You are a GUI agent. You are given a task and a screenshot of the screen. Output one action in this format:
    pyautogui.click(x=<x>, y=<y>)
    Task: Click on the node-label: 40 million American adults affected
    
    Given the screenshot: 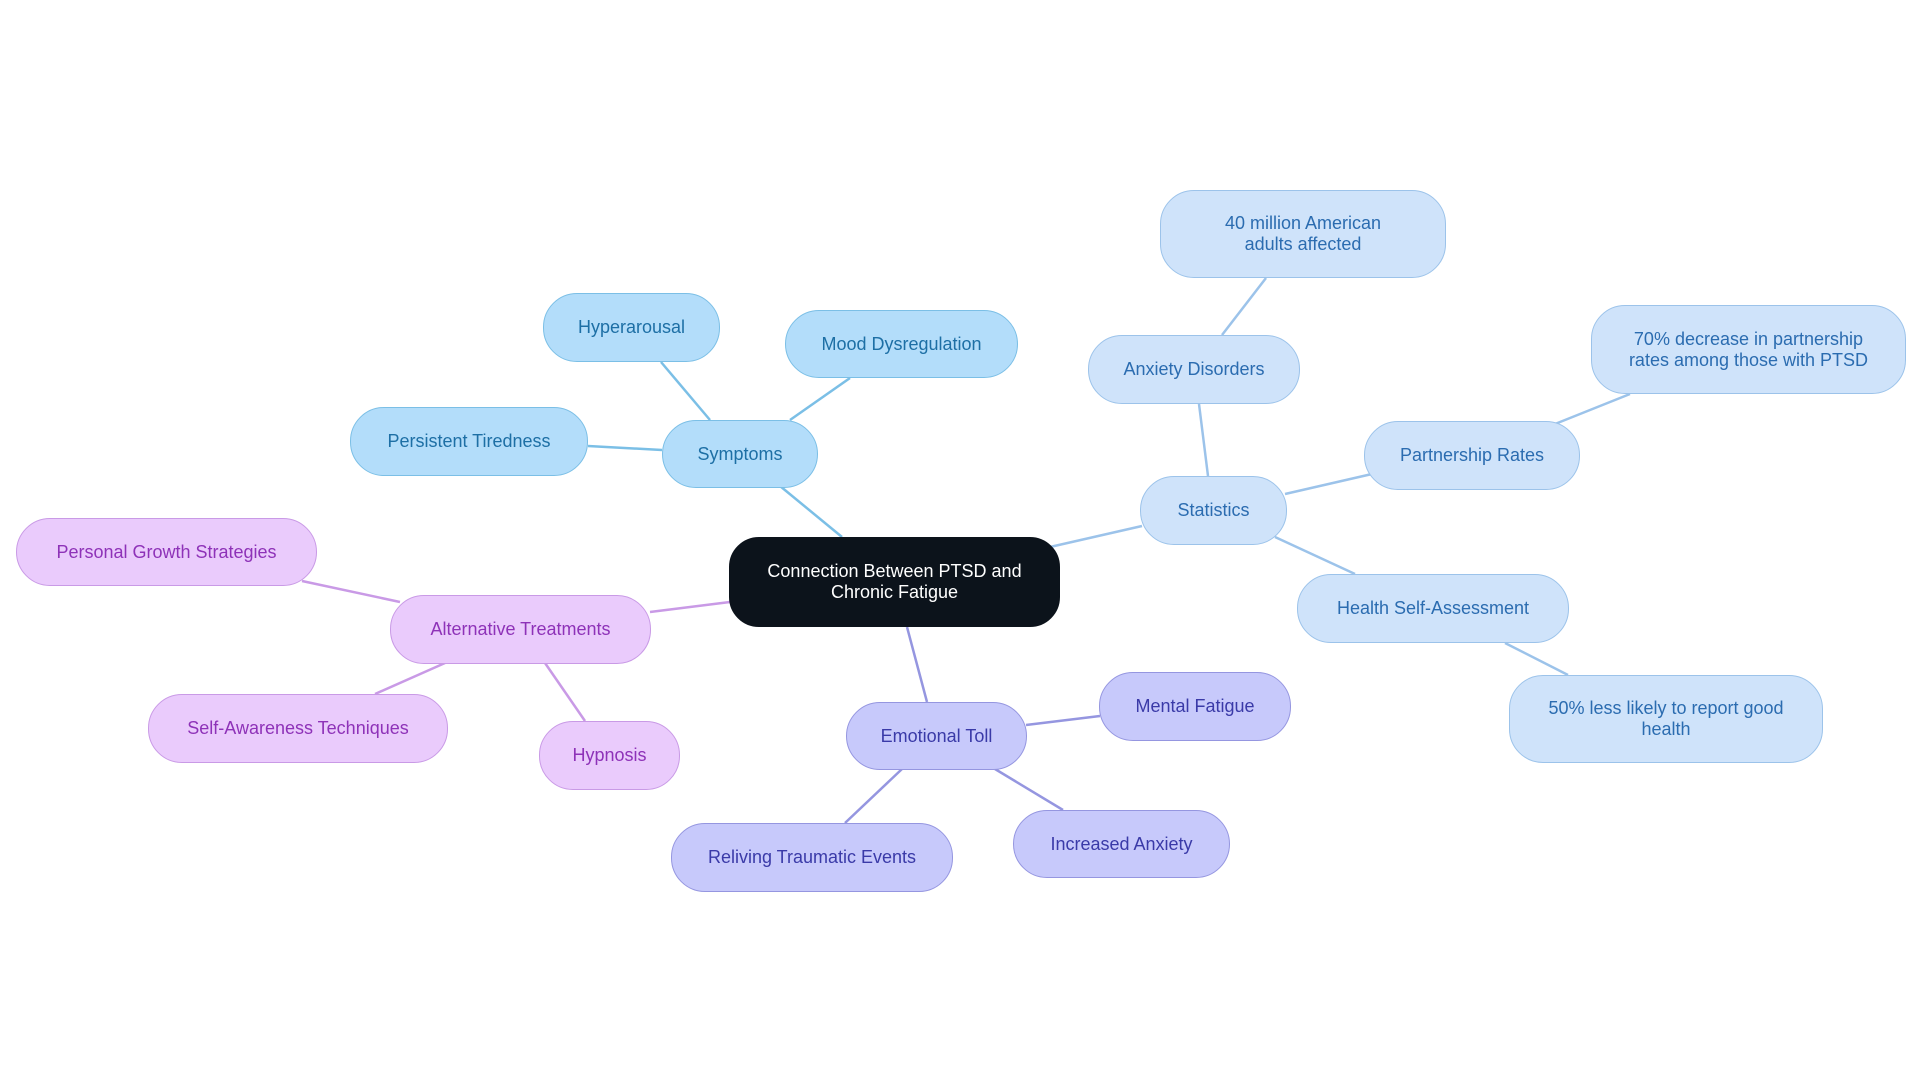 What is the action you would take?
    pyautogui.click(x=1303, y=233)
    